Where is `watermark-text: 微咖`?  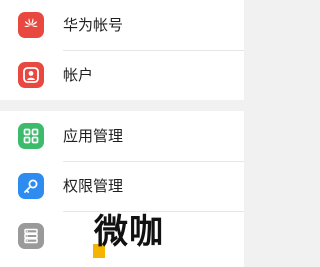 watermark-text: 微咖 is located at coordinates (129, 232).